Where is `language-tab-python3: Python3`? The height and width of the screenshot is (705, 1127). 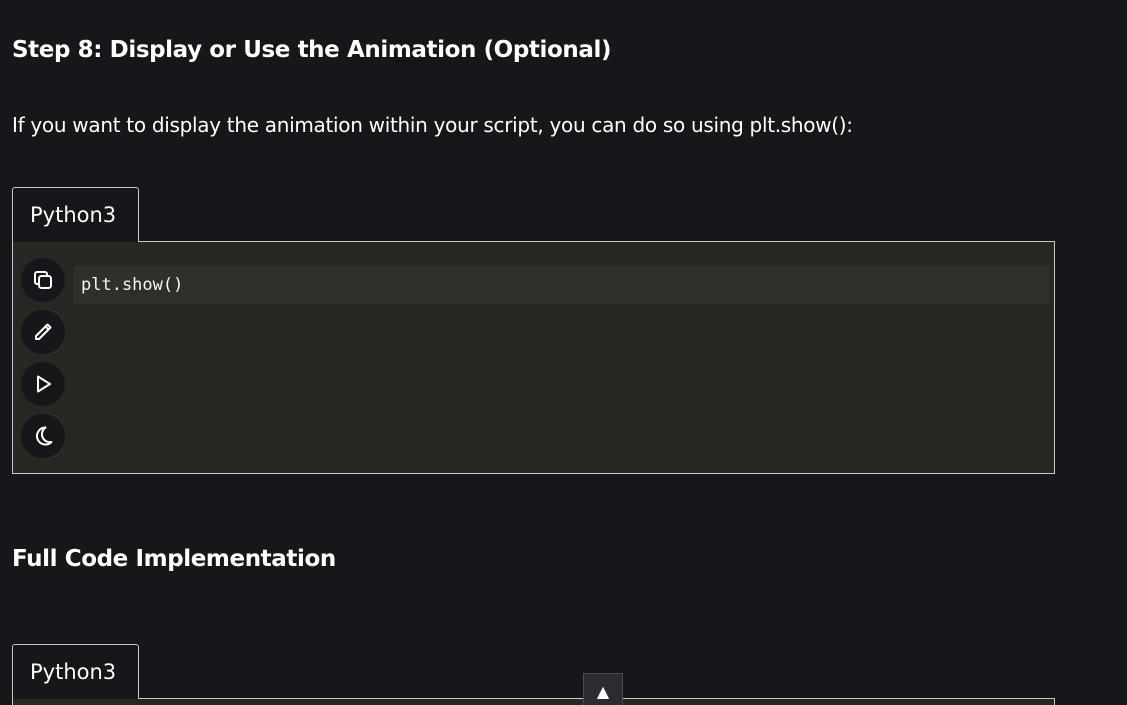 language-tab-python3: Python3 is located at coordinates (75, 214).